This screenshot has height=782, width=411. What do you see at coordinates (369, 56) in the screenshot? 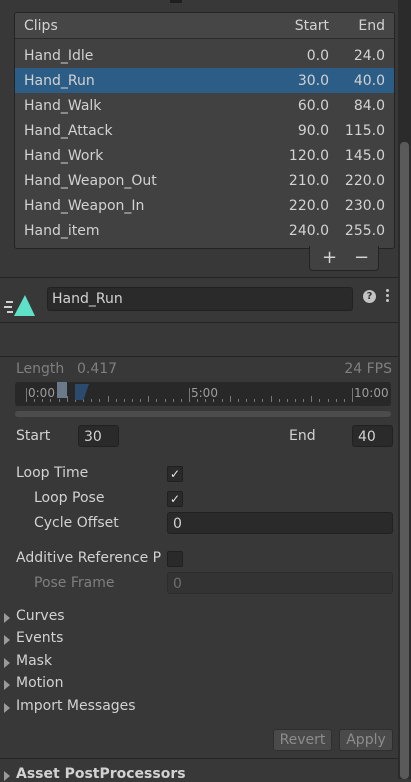
I see `clip-row-end: 24.0` at bounding box center [369, 56].